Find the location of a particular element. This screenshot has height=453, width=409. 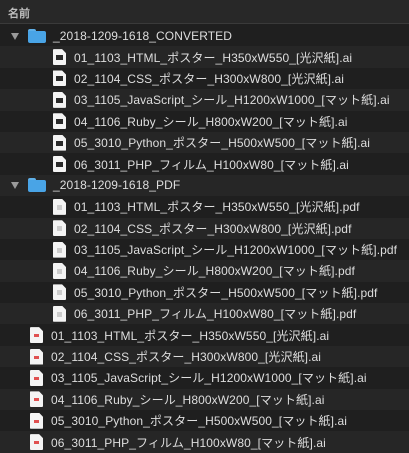

name-column-header: 名前 is located at coordinates (204, 12).